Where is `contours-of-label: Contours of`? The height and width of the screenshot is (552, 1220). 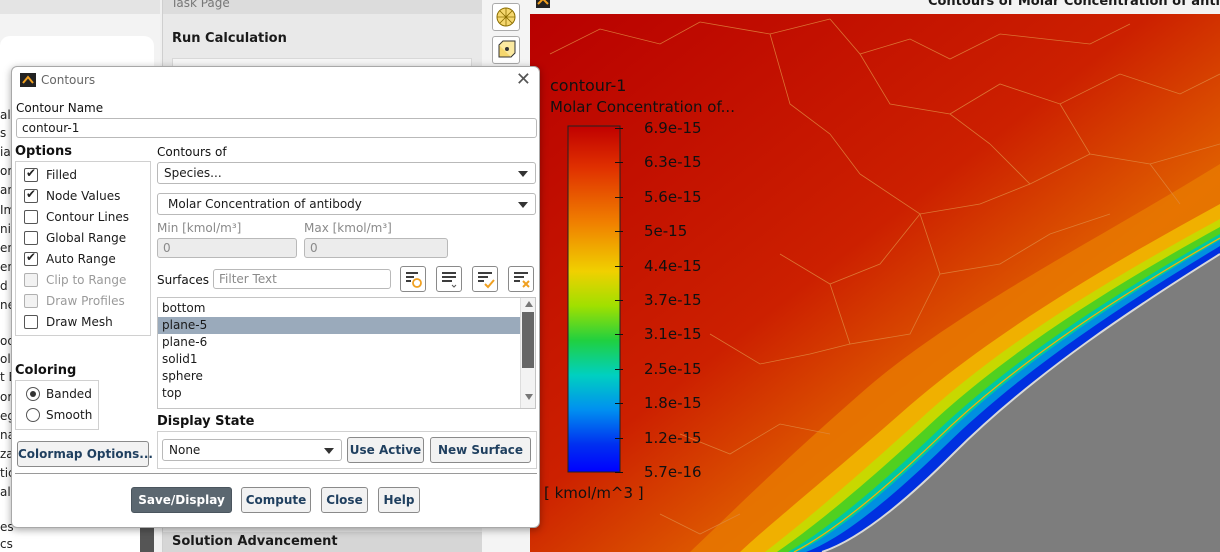
contours-of-label: Contours of is located at coordinates (192, 152).